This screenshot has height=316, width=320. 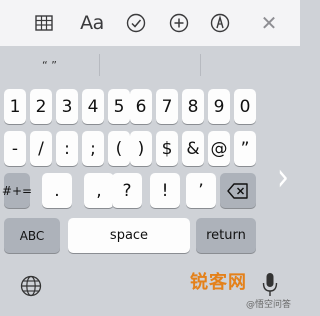 What do you see at coordinates (167, 148) in the screenshot?
I see `key-dollar: $` at bounding box center [167, 148].